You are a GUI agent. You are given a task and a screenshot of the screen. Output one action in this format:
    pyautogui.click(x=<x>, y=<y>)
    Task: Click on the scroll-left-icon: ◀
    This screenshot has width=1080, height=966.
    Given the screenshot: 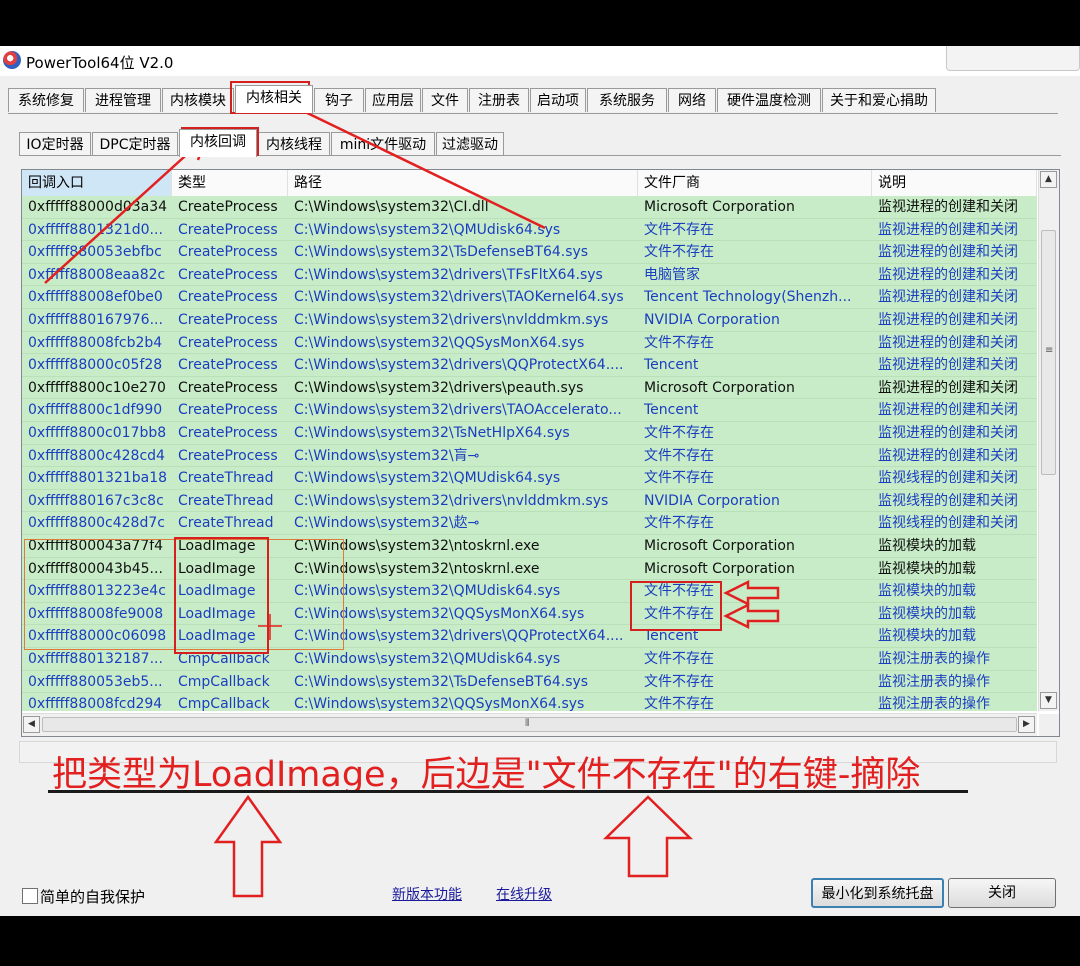 What is the action you would take?
    pyautogui.click(x=31, y=724)
    